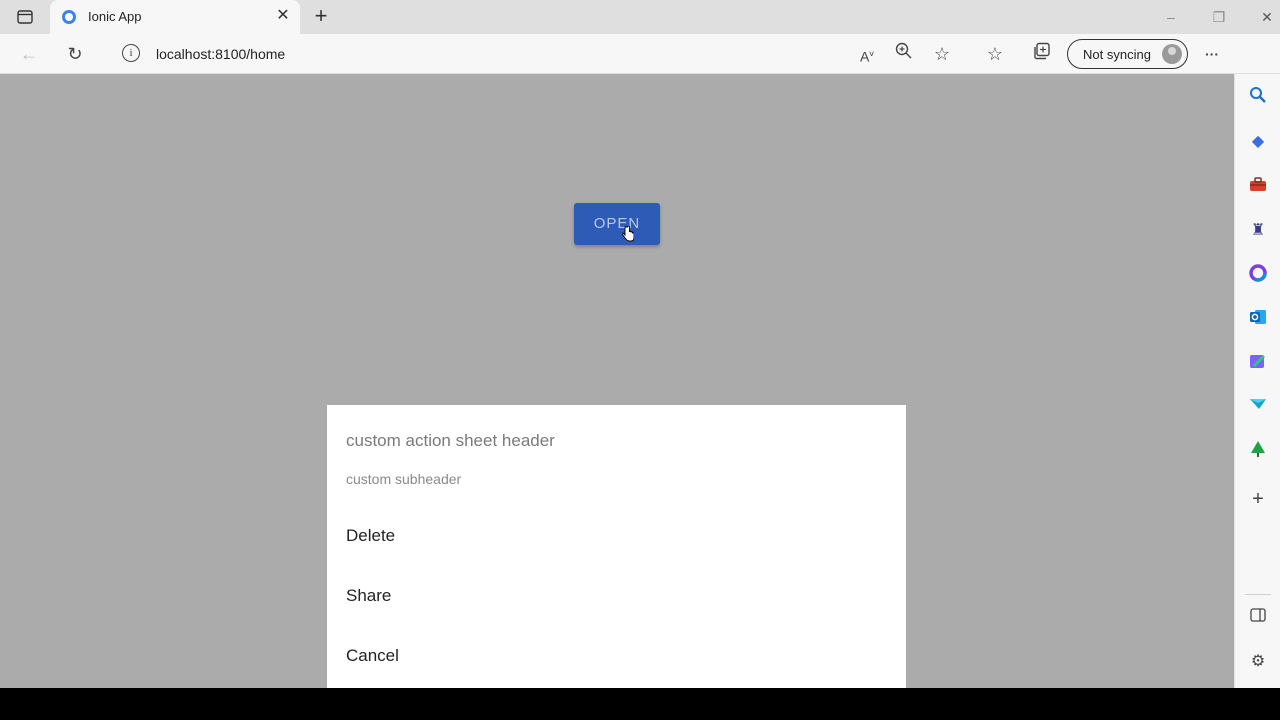 This screenshot has width=1280, height=720. I want to click on tab-close-icon: ✕, so click(283, 16).